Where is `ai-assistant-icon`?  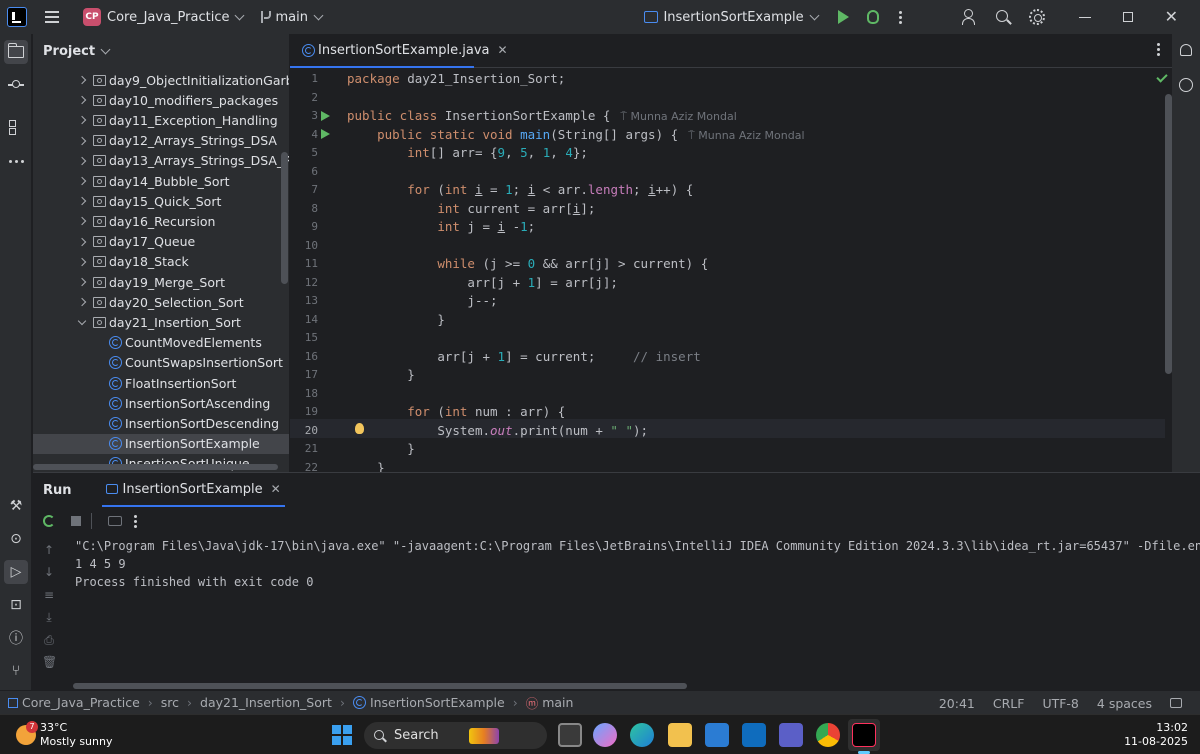
ai-assistant-icon is located at coordinates (1186, 85).